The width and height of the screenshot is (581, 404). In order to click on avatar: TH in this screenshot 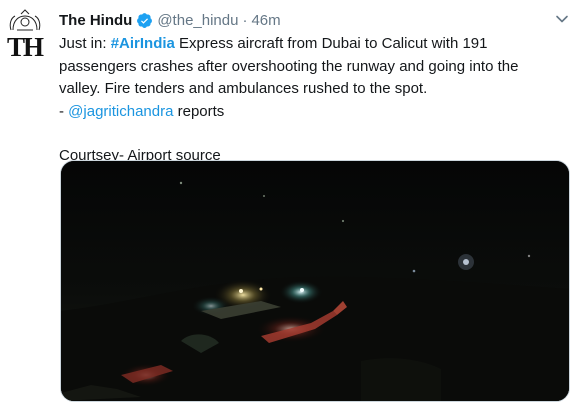, I will do `click(25, 35)`.